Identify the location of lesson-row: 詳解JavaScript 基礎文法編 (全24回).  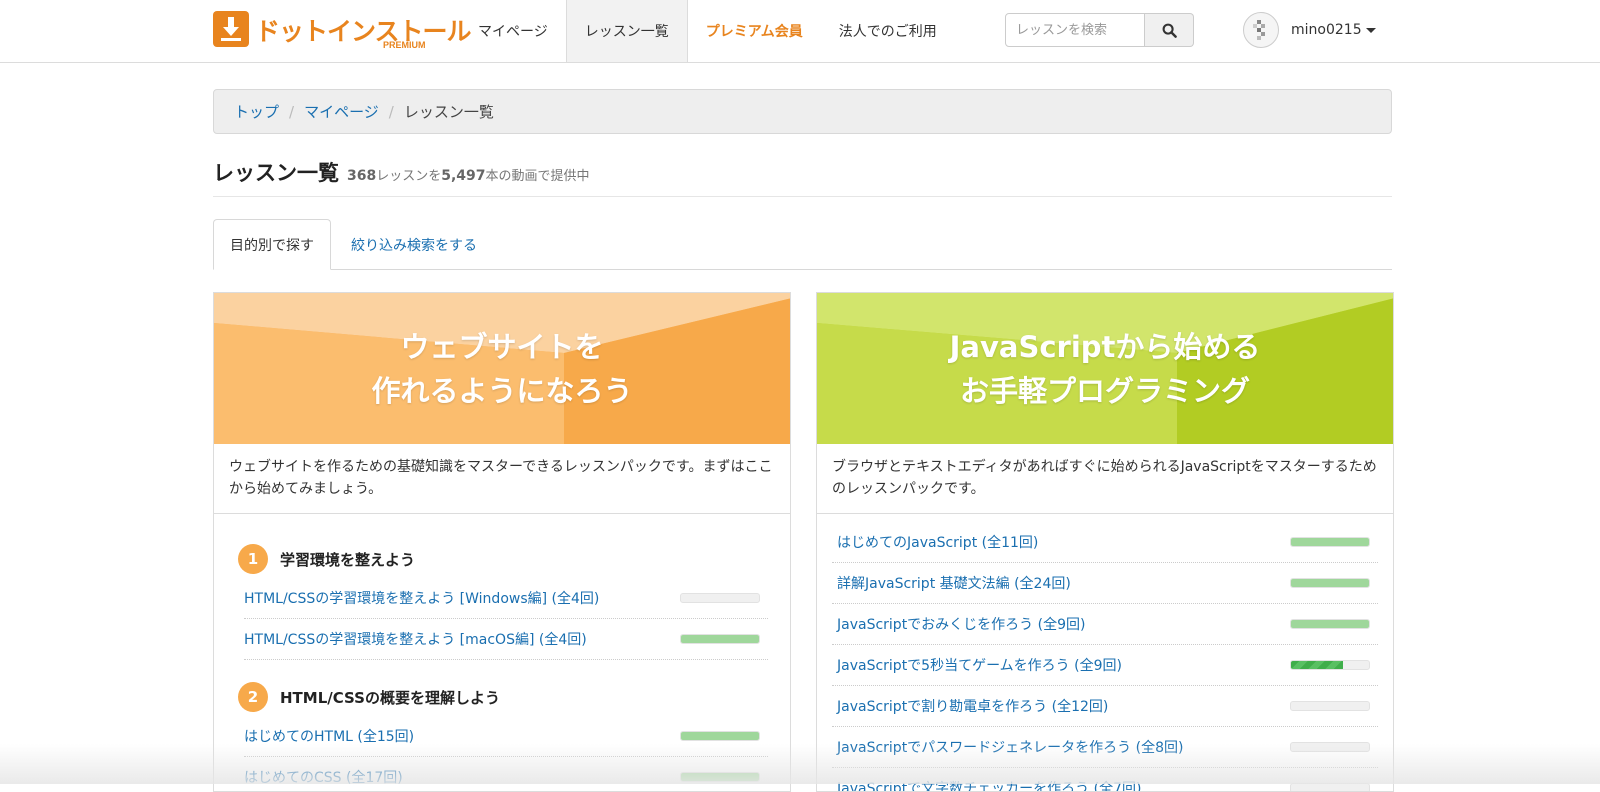
(1105, 583).